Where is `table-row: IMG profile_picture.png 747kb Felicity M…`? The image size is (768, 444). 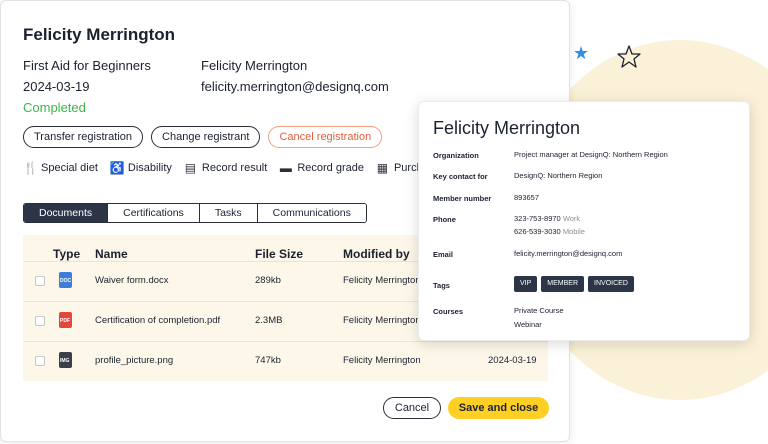 table-row: IMG profile_picture.png 747kb Felicity M… is located at coordinates (285, 361).